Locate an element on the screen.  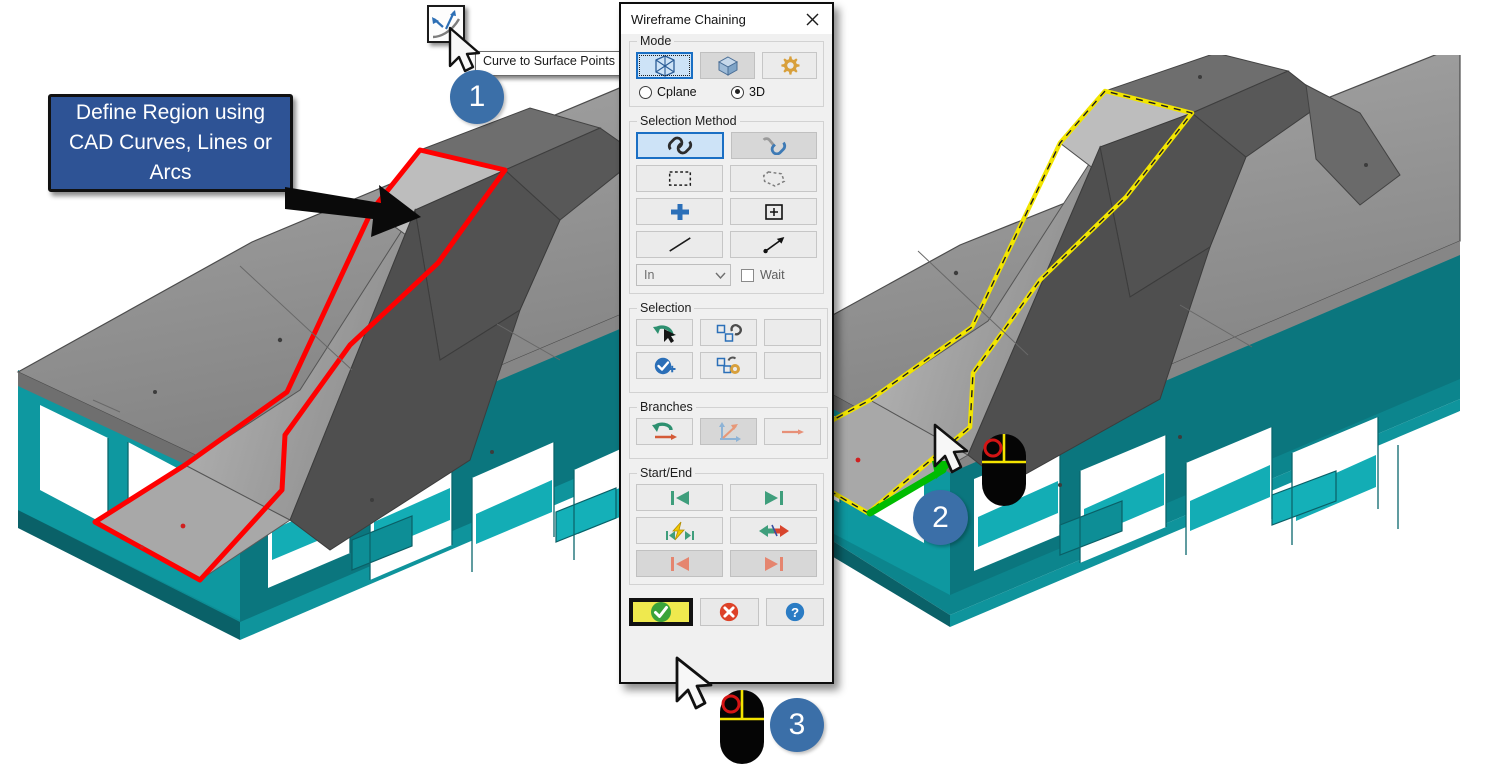
reset-start-button is located at coordinates (679, 563).